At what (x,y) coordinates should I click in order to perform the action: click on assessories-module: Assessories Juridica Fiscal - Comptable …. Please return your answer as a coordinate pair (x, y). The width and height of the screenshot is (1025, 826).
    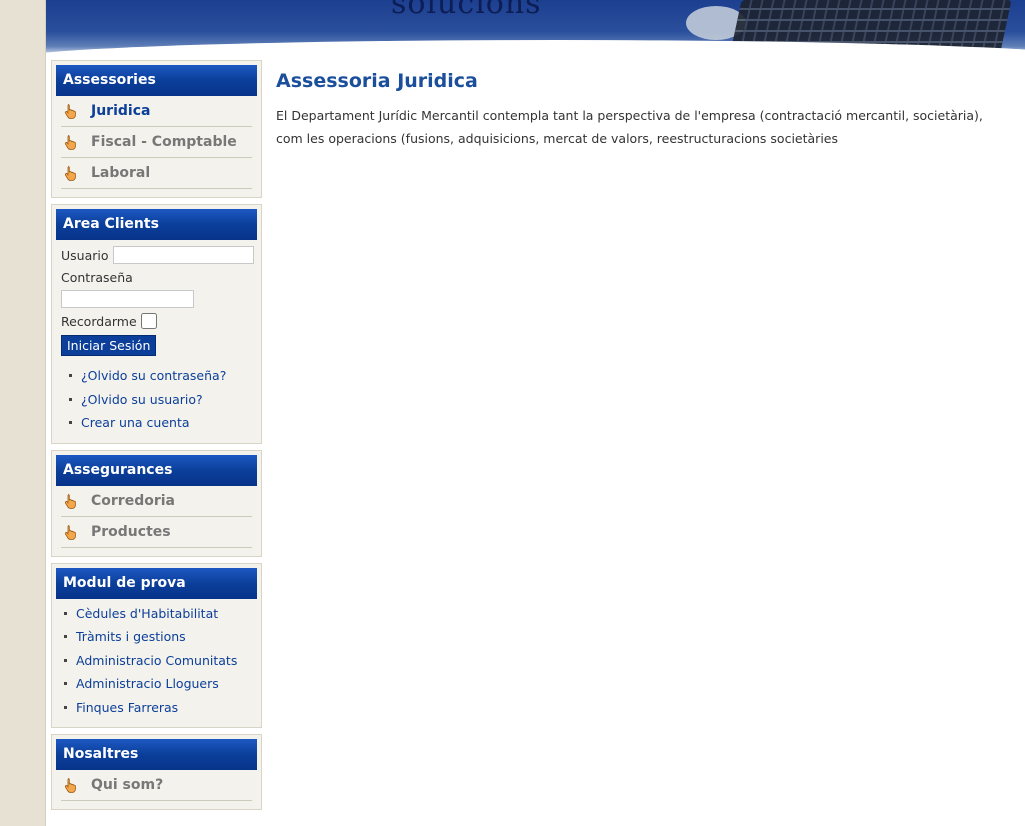
    Looking at the image, I should click on (156, 129).